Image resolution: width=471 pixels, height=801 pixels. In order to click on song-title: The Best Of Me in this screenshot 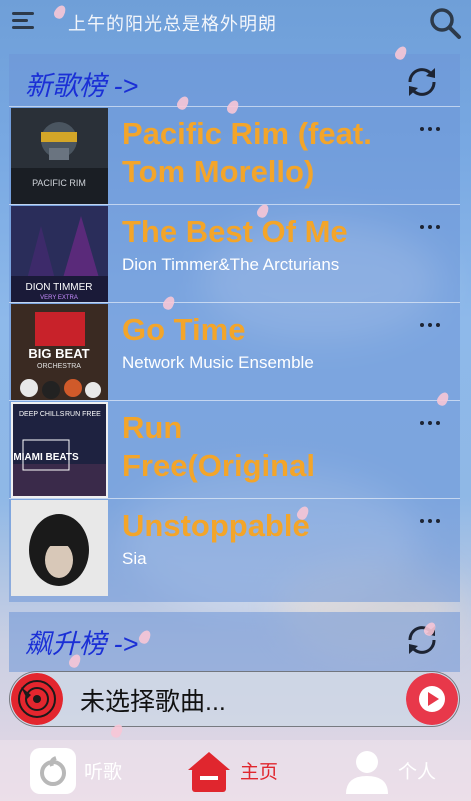, I will do `click(235, 231)`.